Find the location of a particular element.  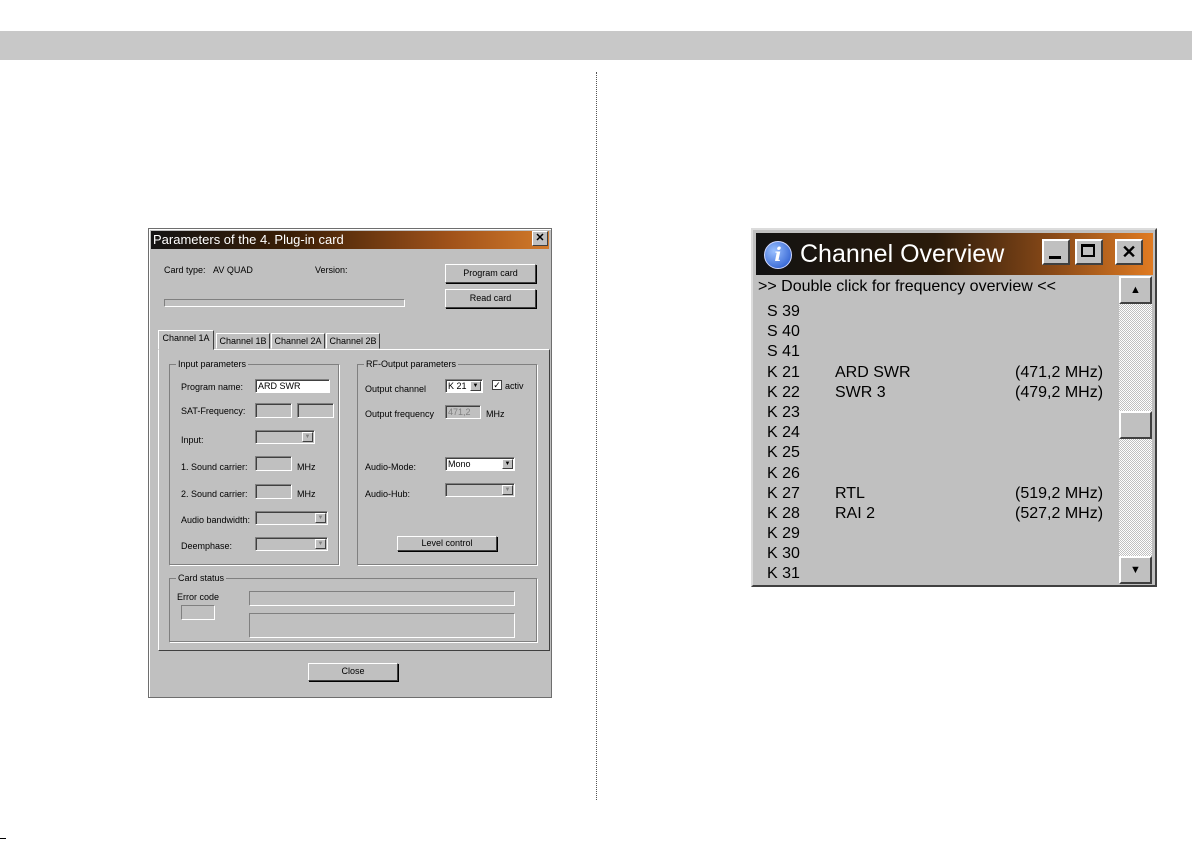

frequency: (471,2 MHz) is located at coordinates (1059, 372).